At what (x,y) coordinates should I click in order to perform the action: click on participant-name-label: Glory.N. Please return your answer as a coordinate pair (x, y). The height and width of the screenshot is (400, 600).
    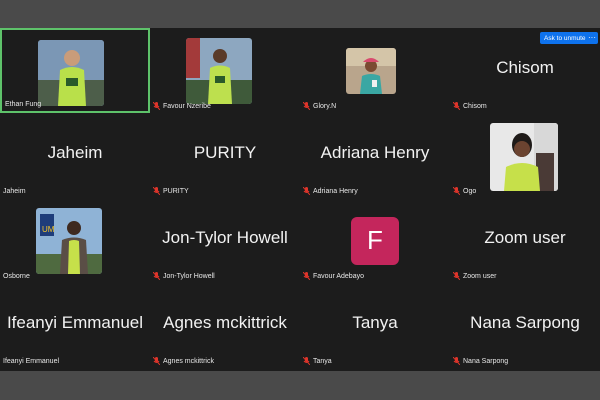
    Looking at the image, I should click on (319, 106).